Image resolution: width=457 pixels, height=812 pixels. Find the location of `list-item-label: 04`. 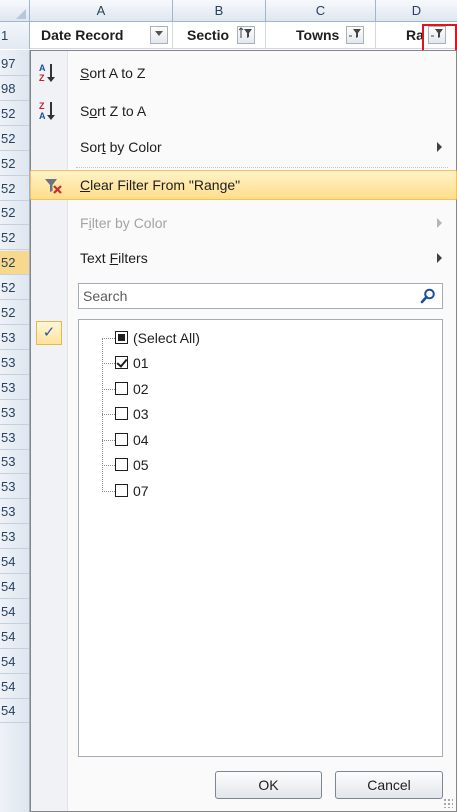

list-item-label: 04 is located at coordinates (141, 440).